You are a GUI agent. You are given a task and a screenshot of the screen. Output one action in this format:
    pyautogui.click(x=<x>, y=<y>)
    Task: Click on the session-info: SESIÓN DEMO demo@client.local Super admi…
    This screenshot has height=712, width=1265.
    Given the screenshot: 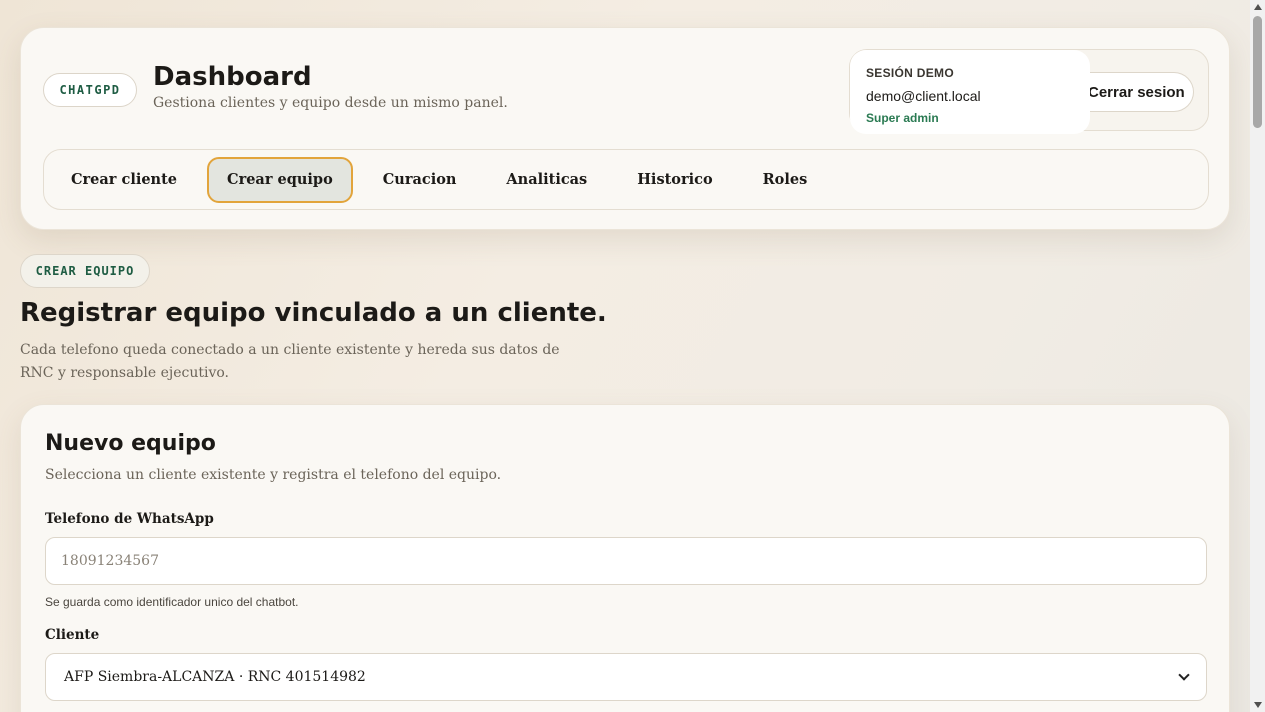 What is the action you would take?
    pyautogui.click(x=970, y=92)
    